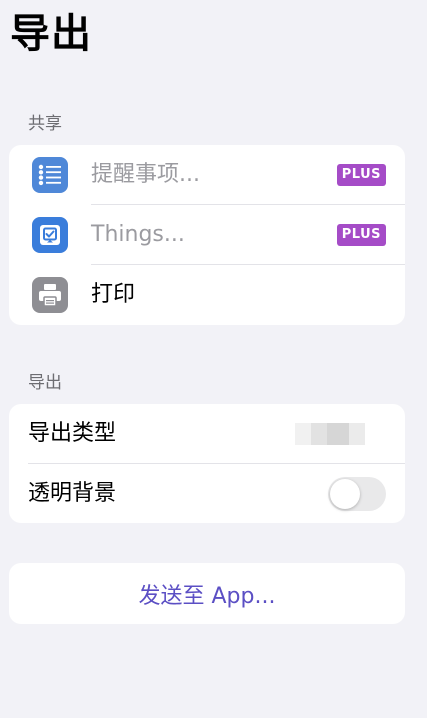  I want to click on export-type-label: 导出类型, so click(72, 433).